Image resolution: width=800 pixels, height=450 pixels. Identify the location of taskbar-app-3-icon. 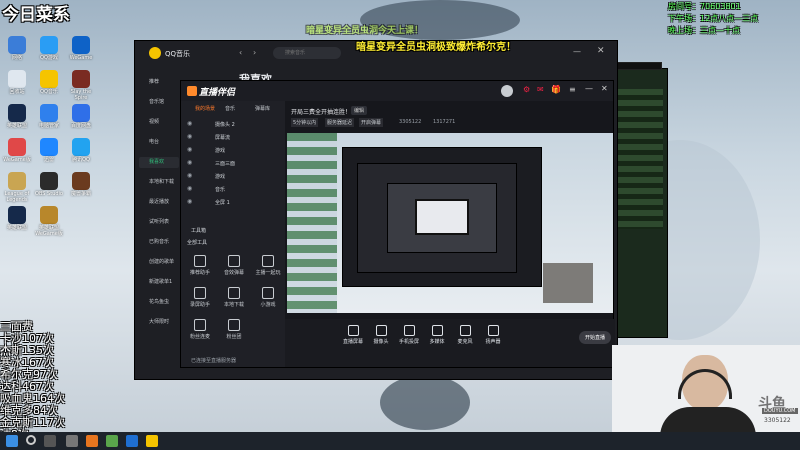
(112, 441).